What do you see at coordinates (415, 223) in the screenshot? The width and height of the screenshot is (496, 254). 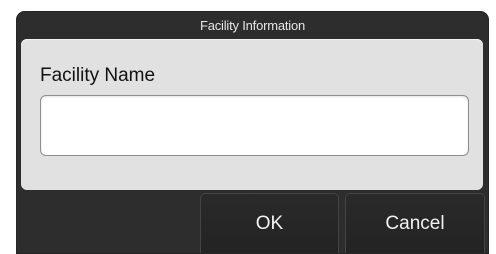 I see `cancel-button: Cancel` at bounding box center [415, 223].